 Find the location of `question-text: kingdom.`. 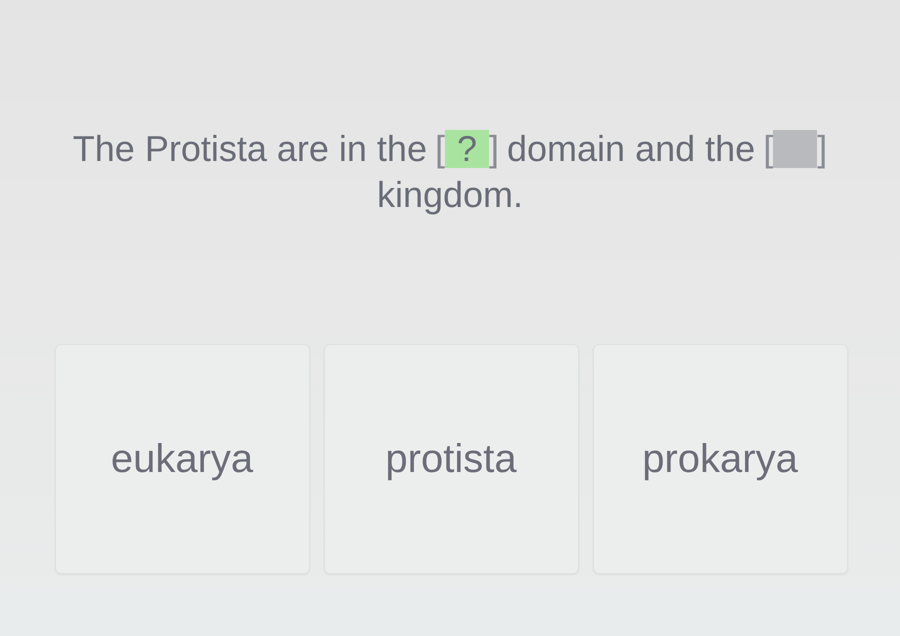

question-text: kingdom. is located at coordinates (450, 194).